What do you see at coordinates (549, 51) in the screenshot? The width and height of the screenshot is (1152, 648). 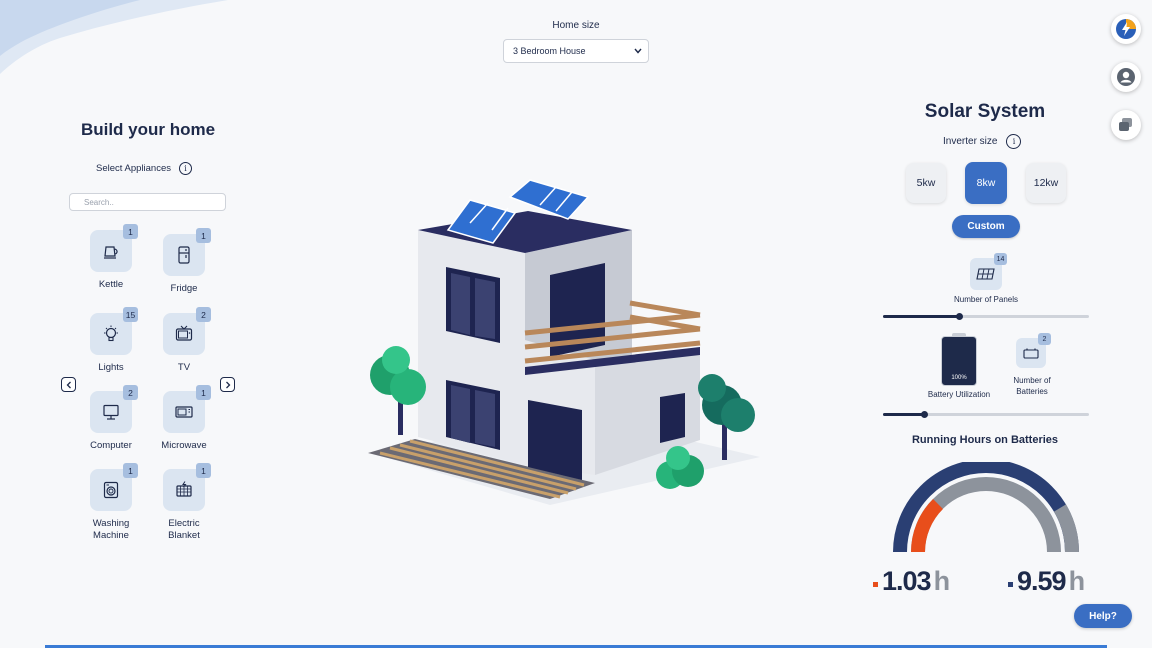 I see `home-size-value: 3 Bedroom House` at bounding box center [549, 51].